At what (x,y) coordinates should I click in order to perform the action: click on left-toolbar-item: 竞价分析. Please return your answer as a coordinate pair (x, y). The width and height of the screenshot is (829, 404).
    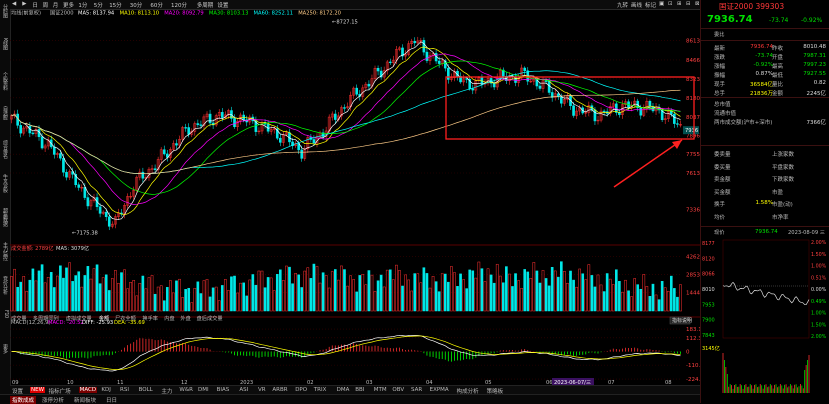
    Looking at the image, I should click on (5, 285).